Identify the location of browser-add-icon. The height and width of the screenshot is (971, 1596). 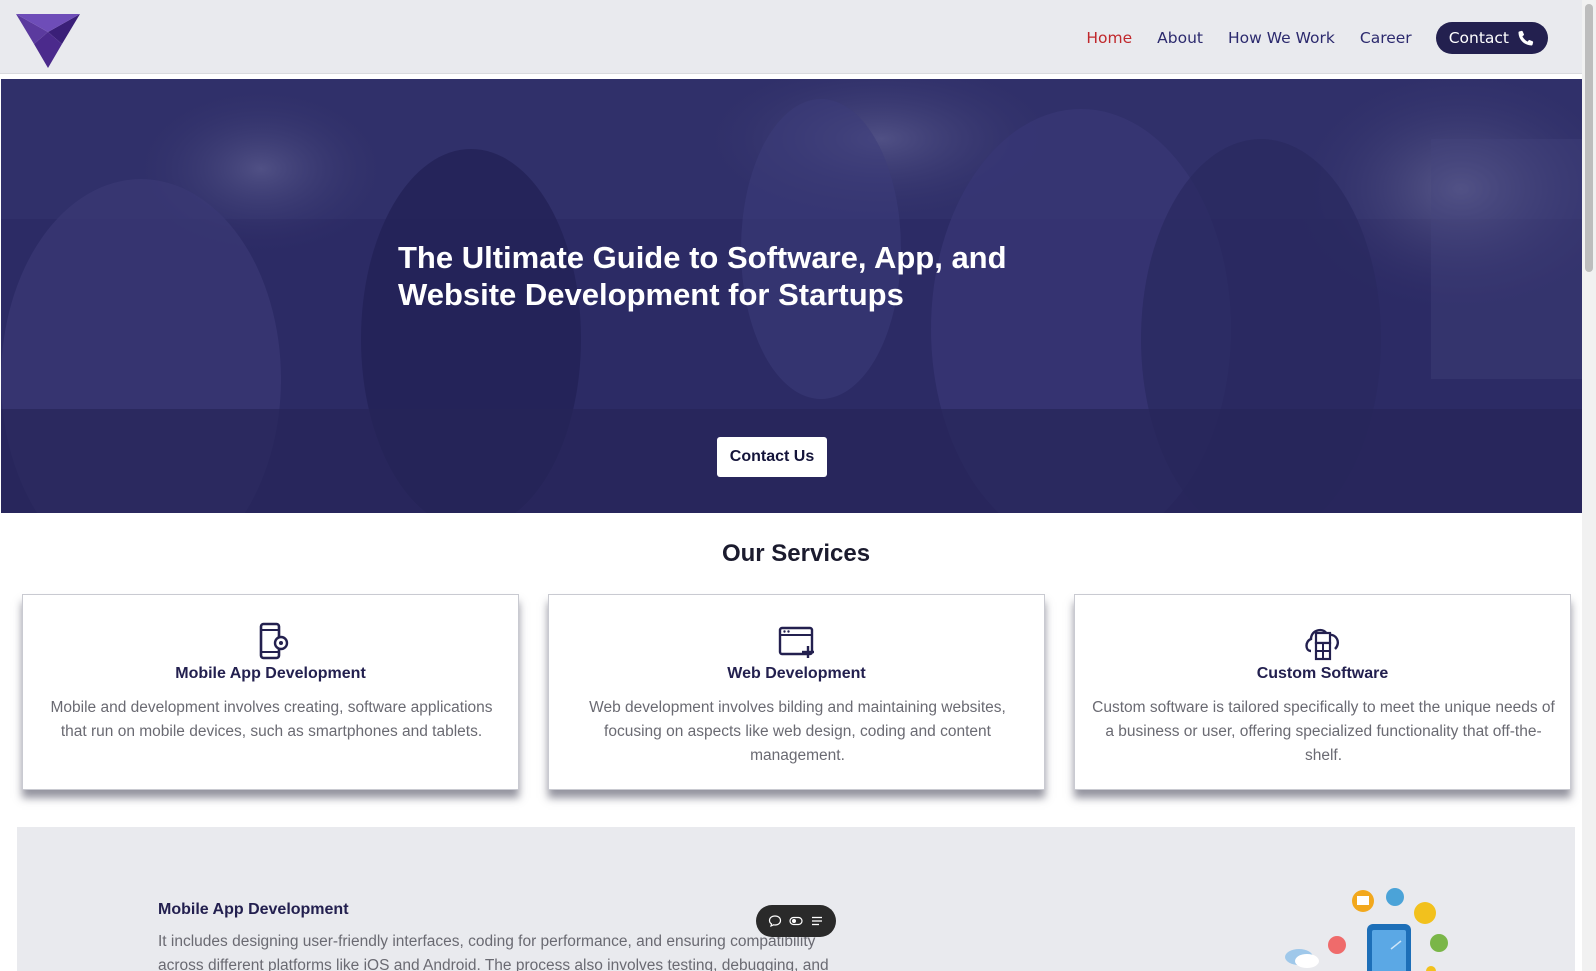
(796, 642).